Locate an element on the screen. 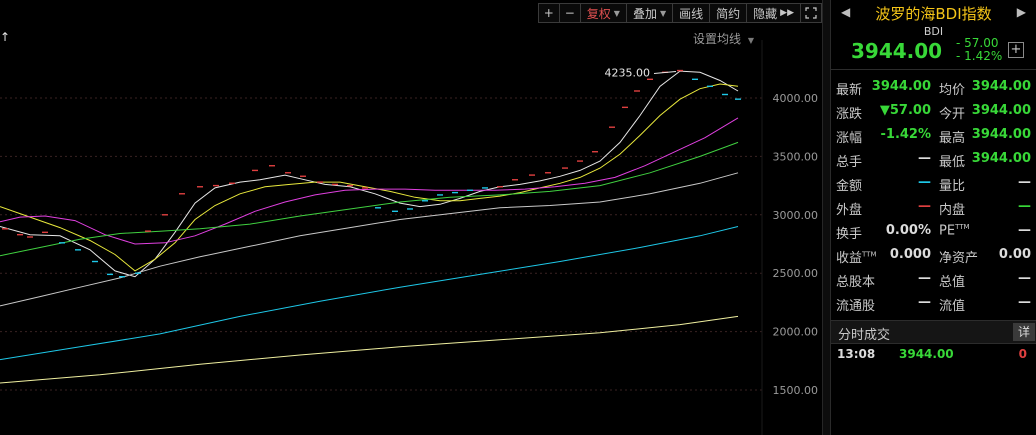 The image size is (1036, 435). stat-row: 流通股 — 流值 — is located at coordinates (933, 304).